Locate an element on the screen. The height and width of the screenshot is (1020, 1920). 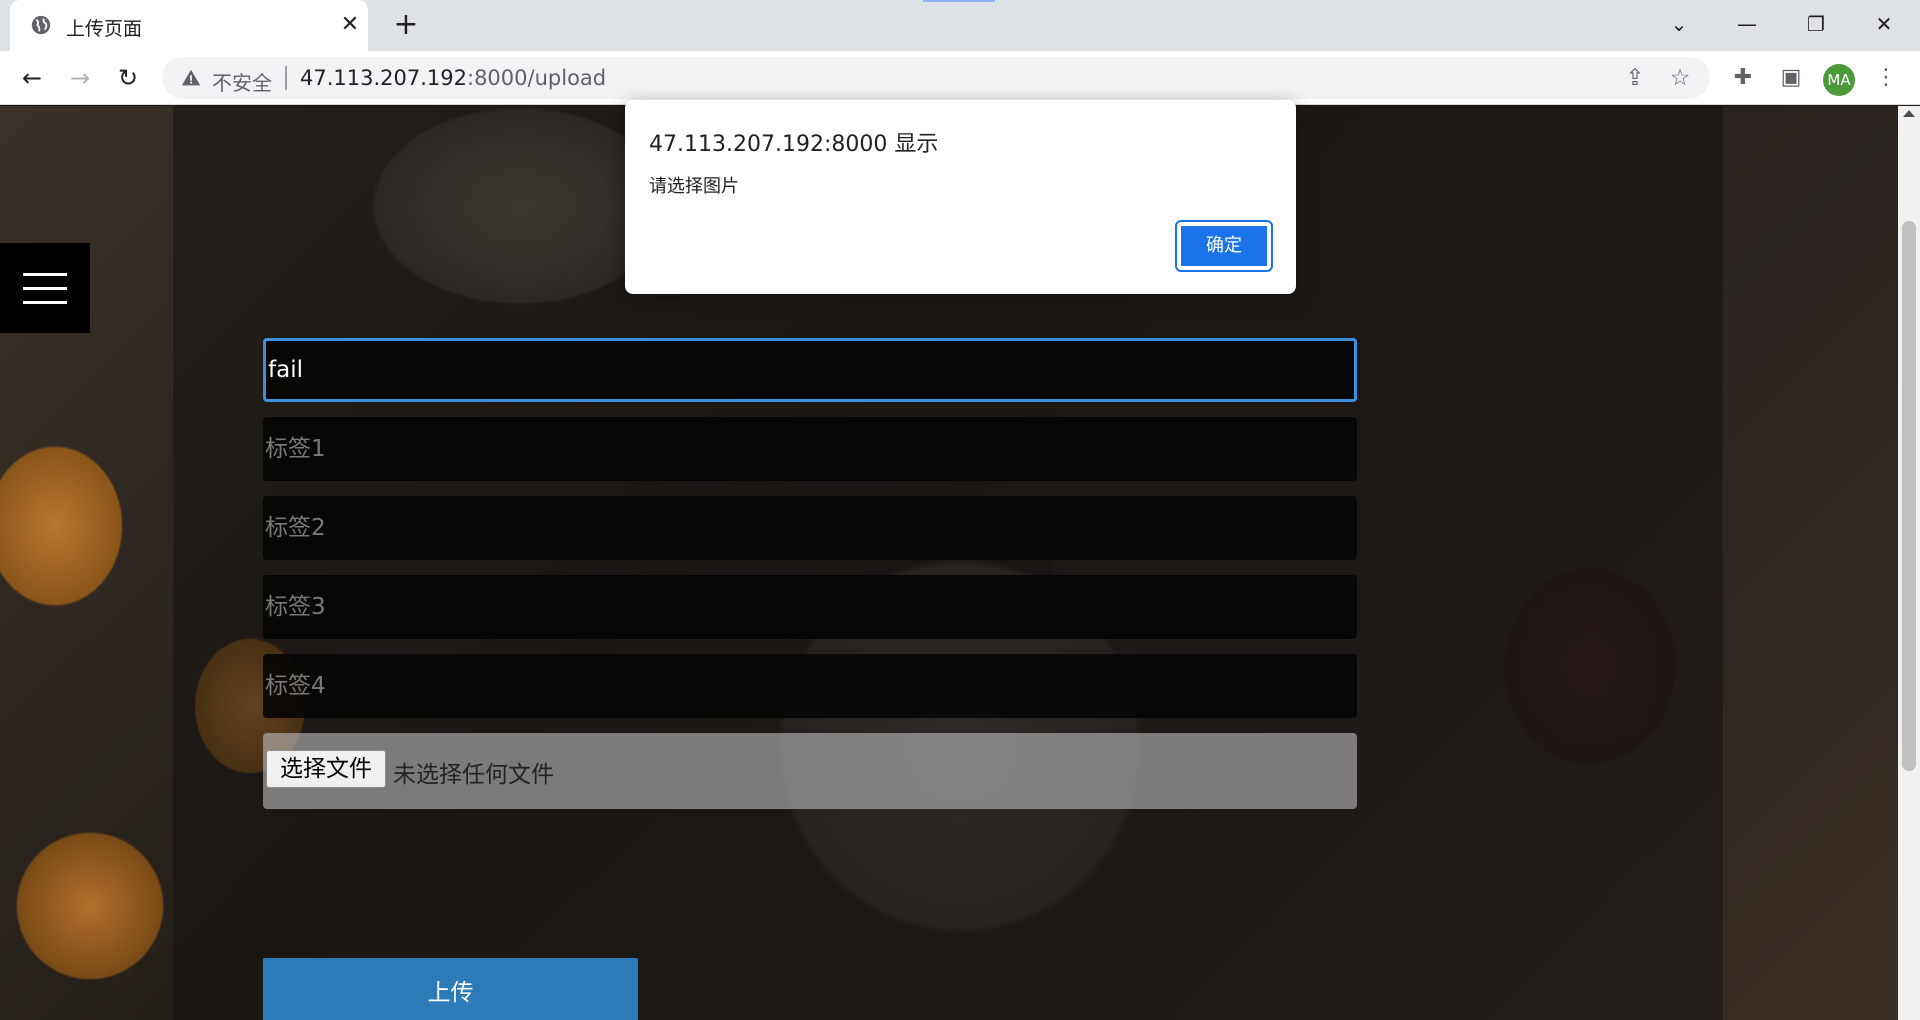
title-field is located at coordinates (810, 370).